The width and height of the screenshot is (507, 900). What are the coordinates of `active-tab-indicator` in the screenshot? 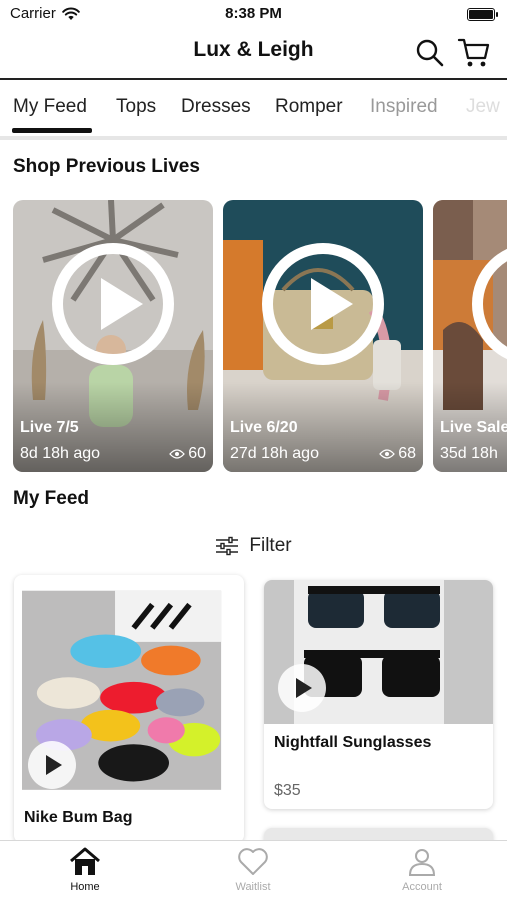 It's located at (52, 130).